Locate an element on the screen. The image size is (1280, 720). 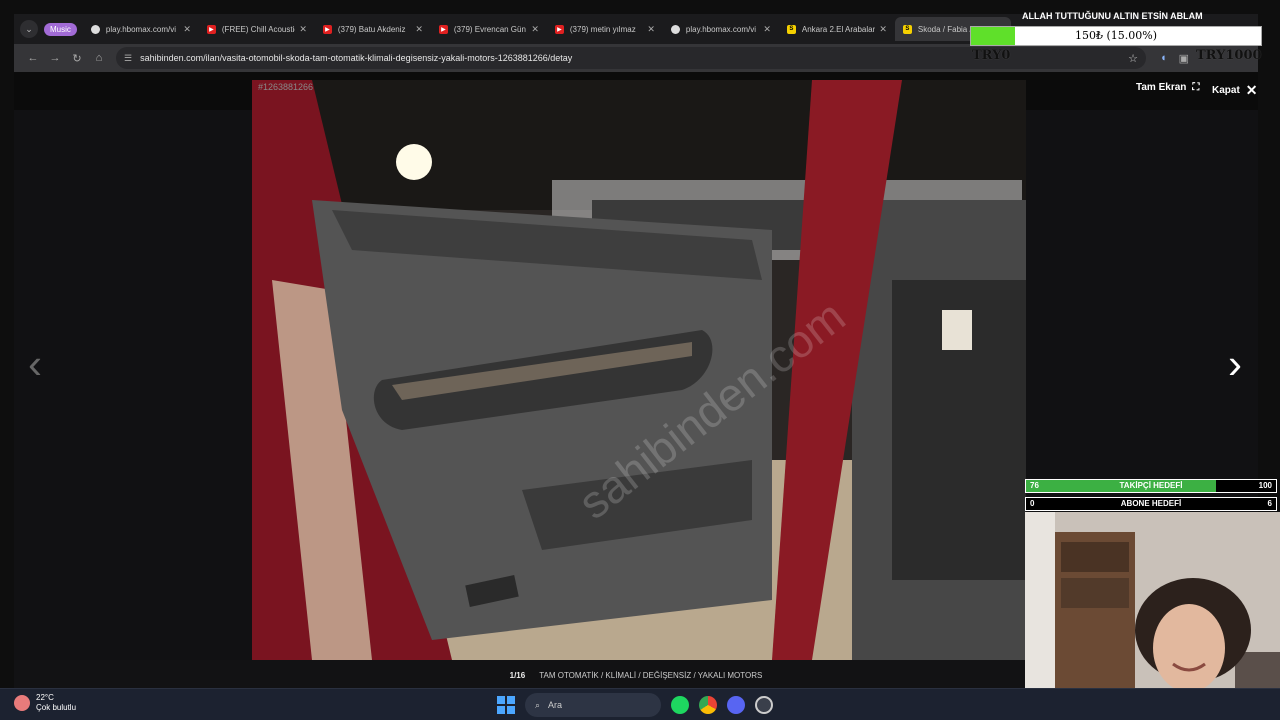
donation-progress-text: 150₺ (15.00%) is located at coordinates (1116, 35).